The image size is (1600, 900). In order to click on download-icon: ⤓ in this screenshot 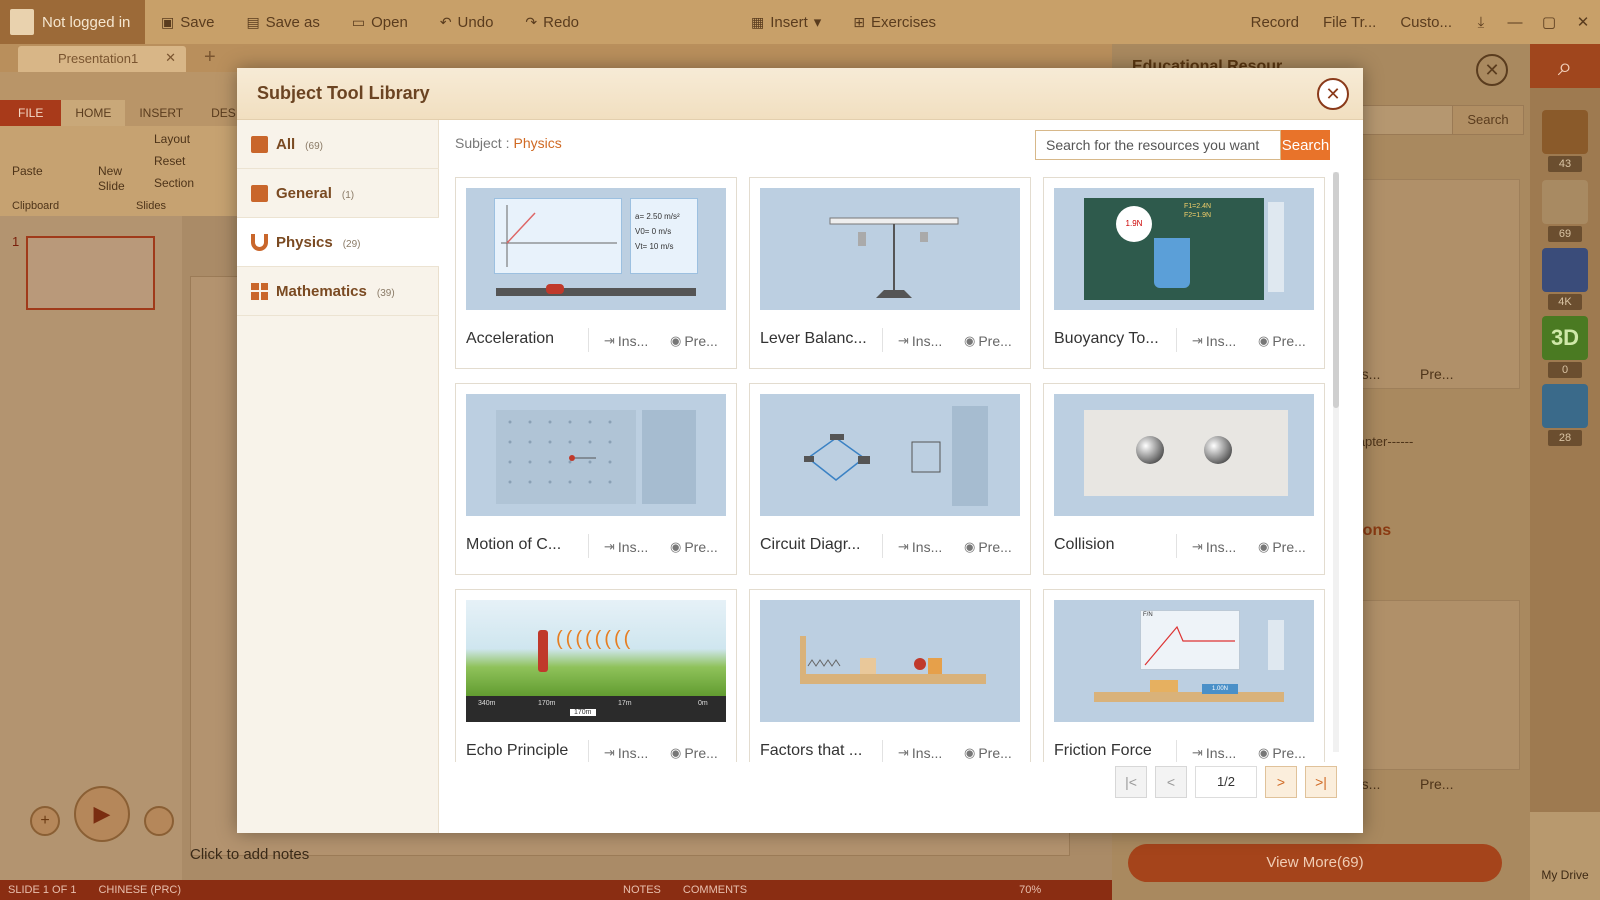, I will do `click(1481, 22)`.